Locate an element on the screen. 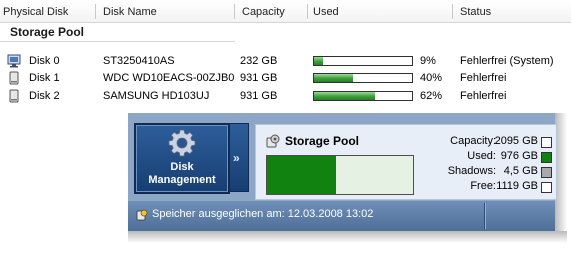 This screenshot has height=255, width=577. stat-label: Used: is located at coordinates (481, 156).